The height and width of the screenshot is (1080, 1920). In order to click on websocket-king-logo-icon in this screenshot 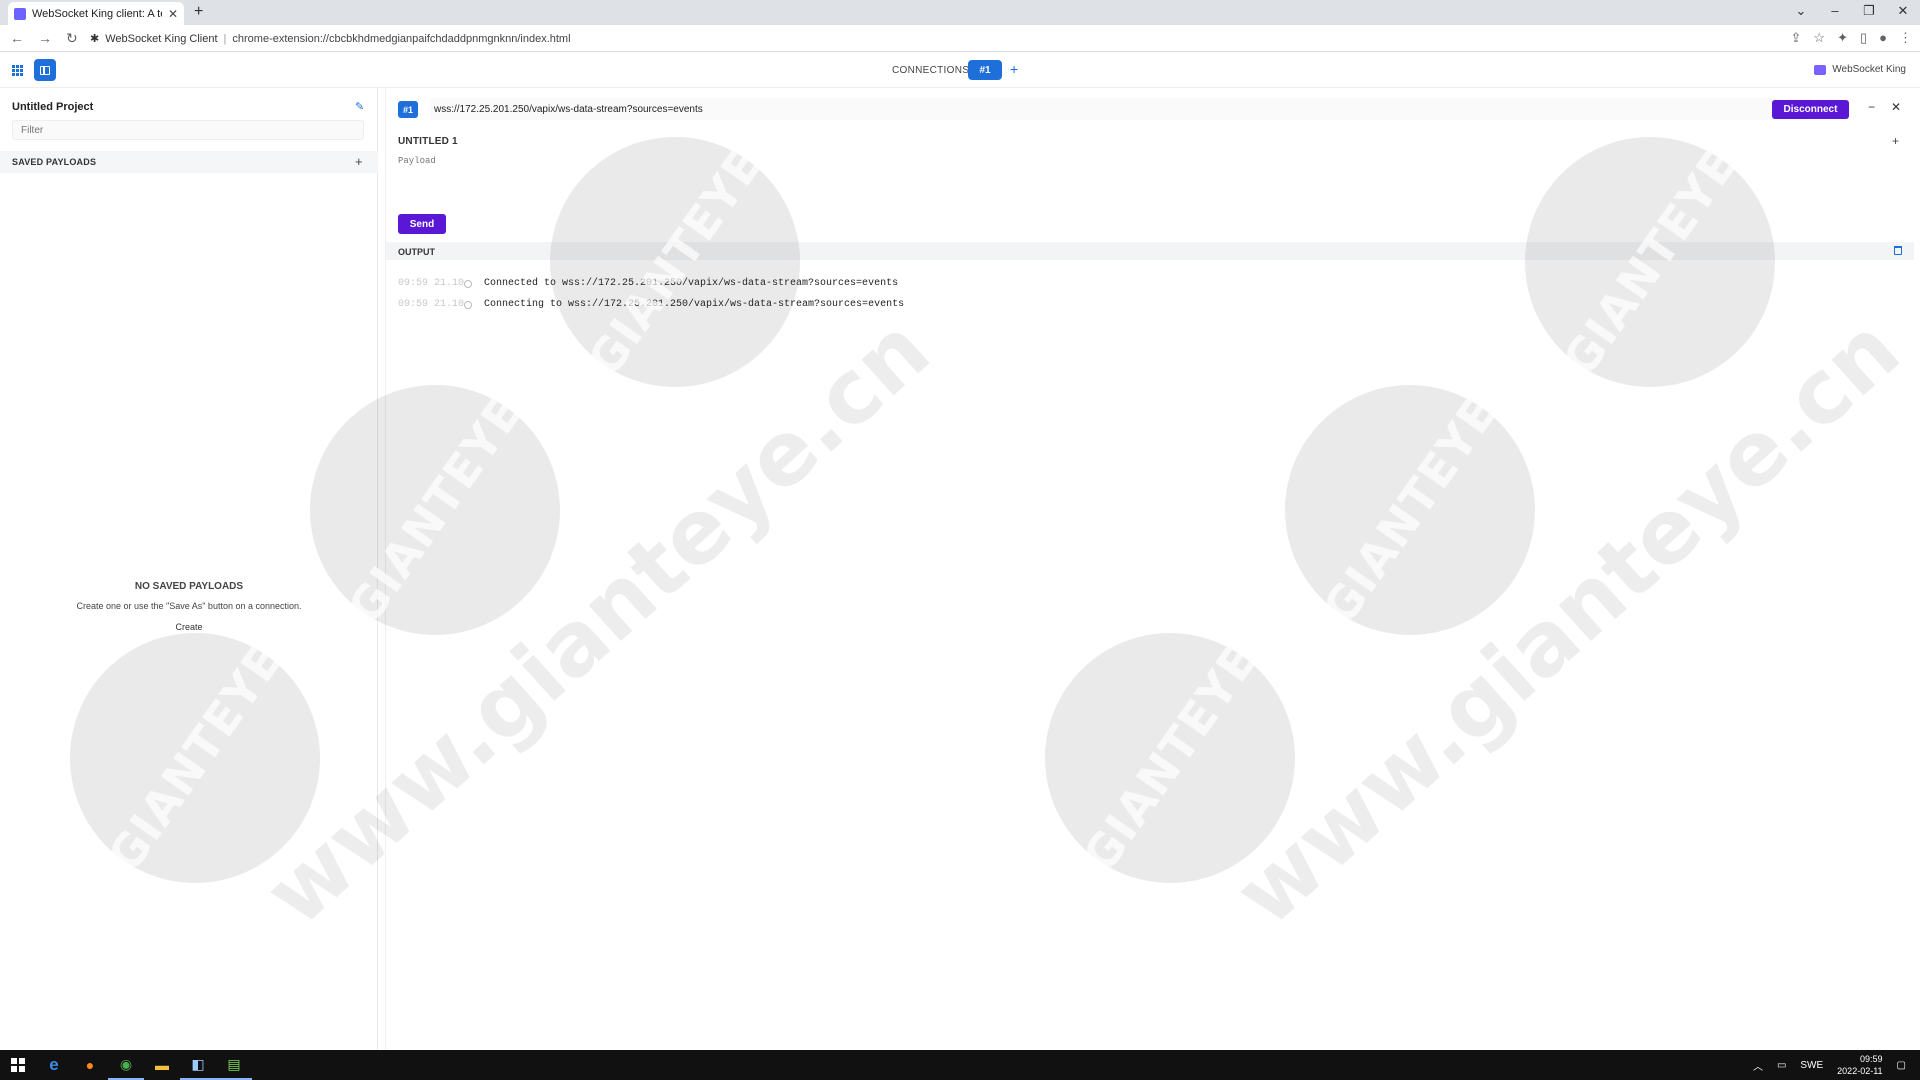, I will do `click(1820, 69)`.